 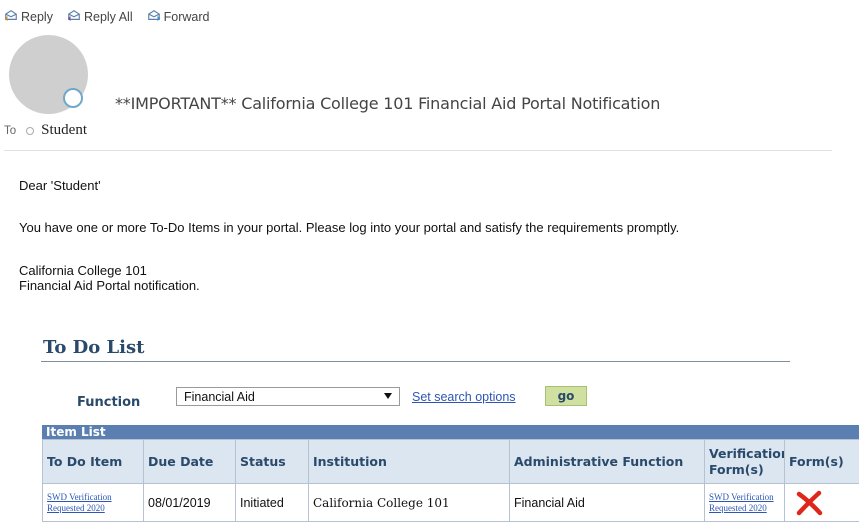 I want to click on reply-all-label: Reply All, so click(x=108, y=17).